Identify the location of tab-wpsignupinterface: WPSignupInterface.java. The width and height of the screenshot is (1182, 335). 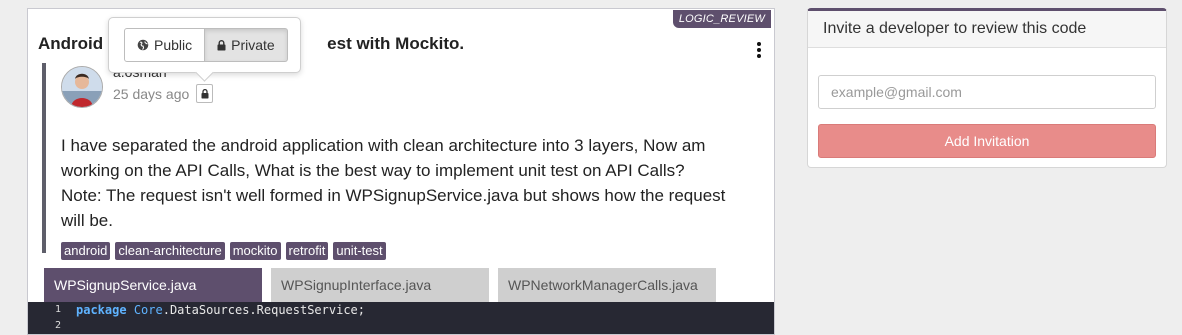
(380, 285).